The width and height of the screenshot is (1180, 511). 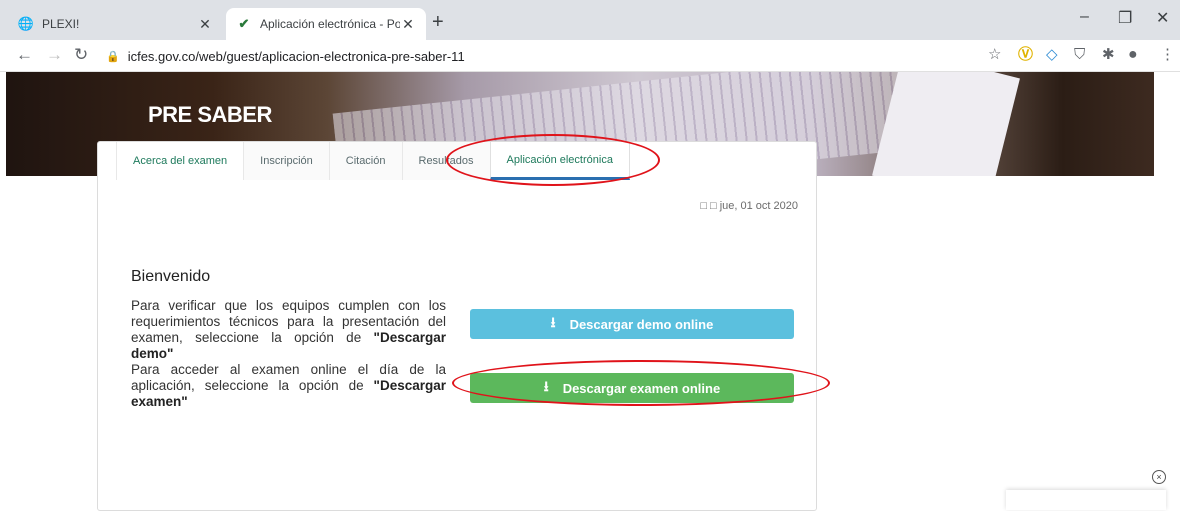 I want to click on back-icon: ←, so click(x=24, y=55).